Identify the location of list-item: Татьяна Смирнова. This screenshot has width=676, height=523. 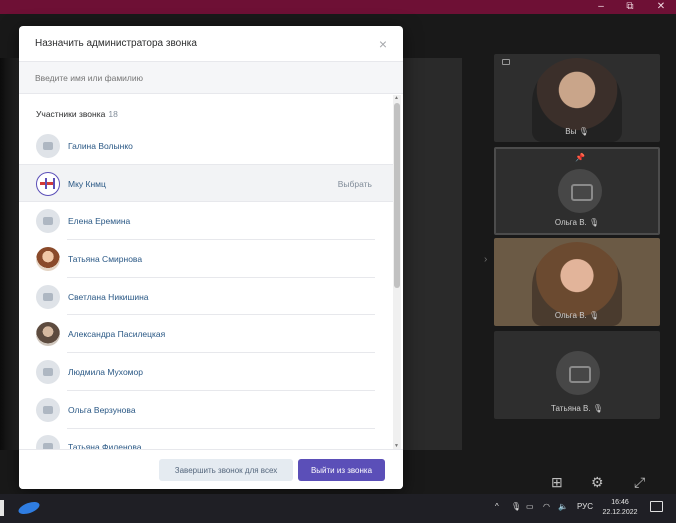
(206, 259).